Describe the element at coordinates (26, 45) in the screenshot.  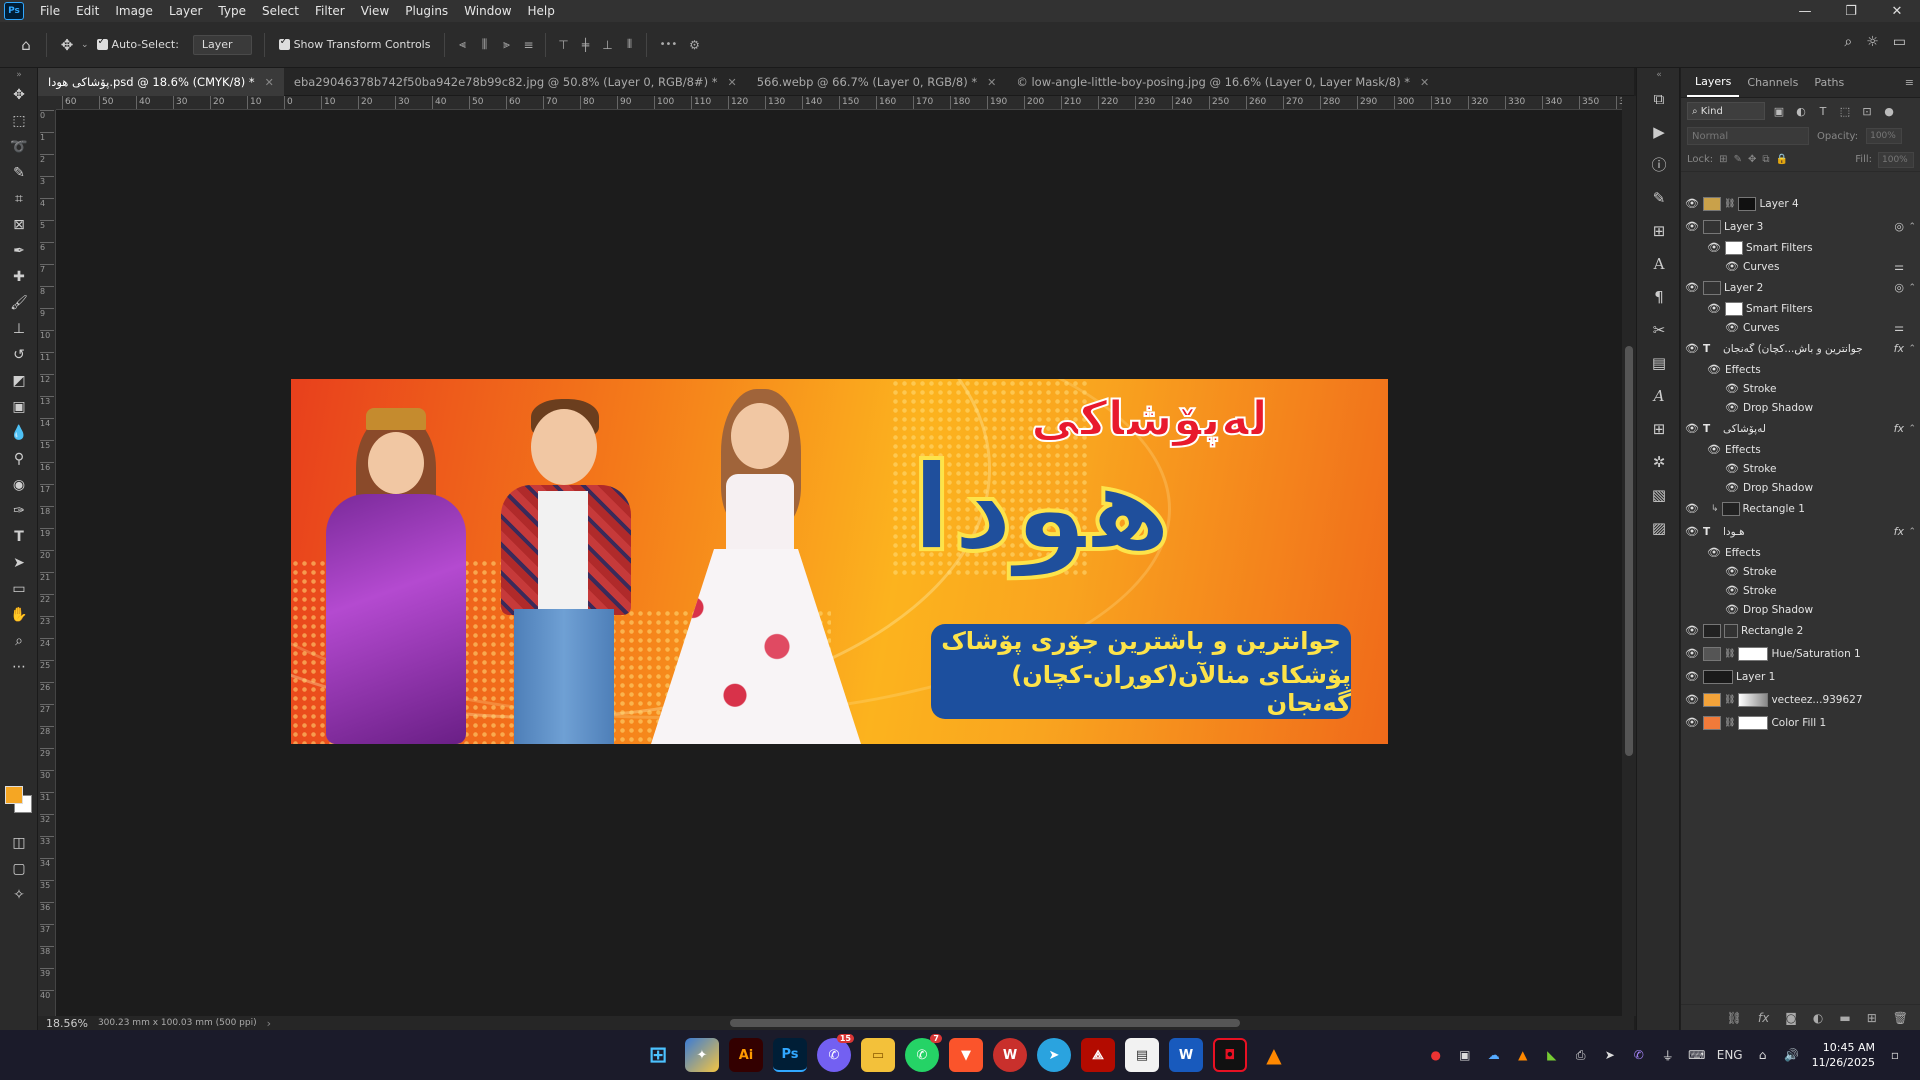
I see `home-icon: ⌂` at that location.